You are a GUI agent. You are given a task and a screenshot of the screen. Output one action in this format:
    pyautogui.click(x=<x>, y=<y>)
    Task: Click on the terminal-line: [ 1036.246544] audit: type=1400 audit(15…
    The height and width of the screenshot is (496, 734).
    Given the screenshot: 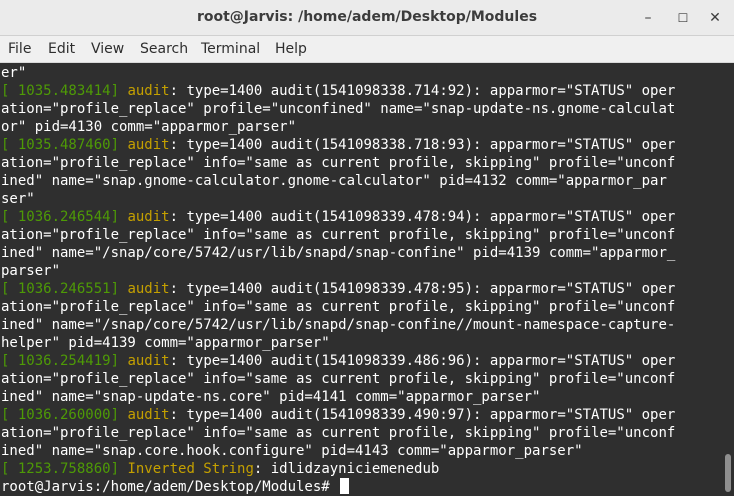 What is the action you would take?
    pyautogui.click(x=338, y=217)
    